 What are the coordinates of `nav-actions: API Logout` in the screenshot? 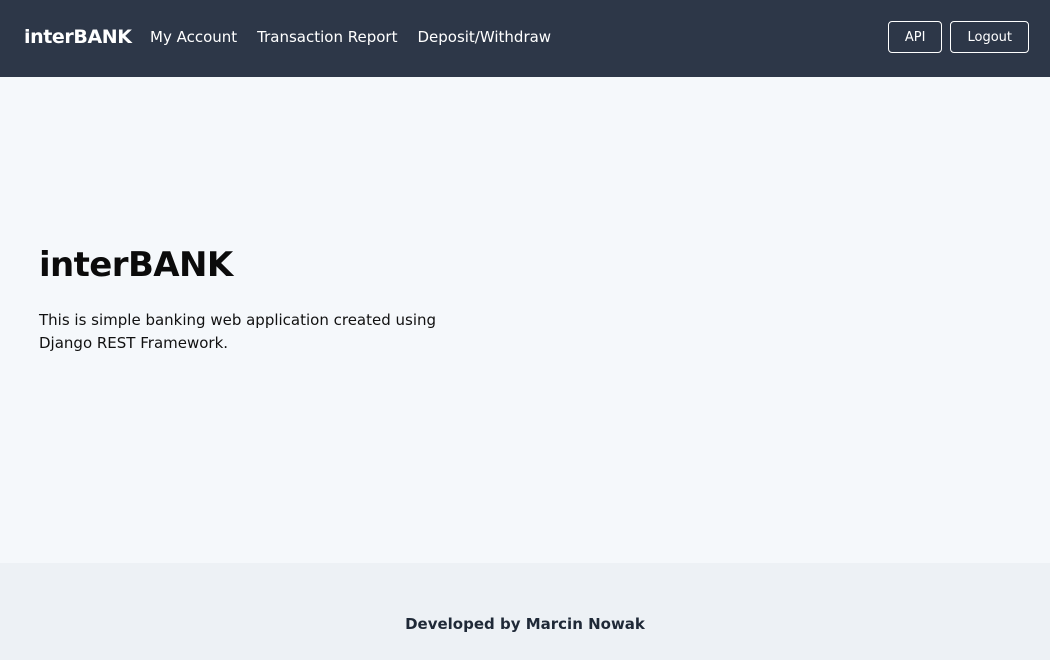 It's located at (958, 37).